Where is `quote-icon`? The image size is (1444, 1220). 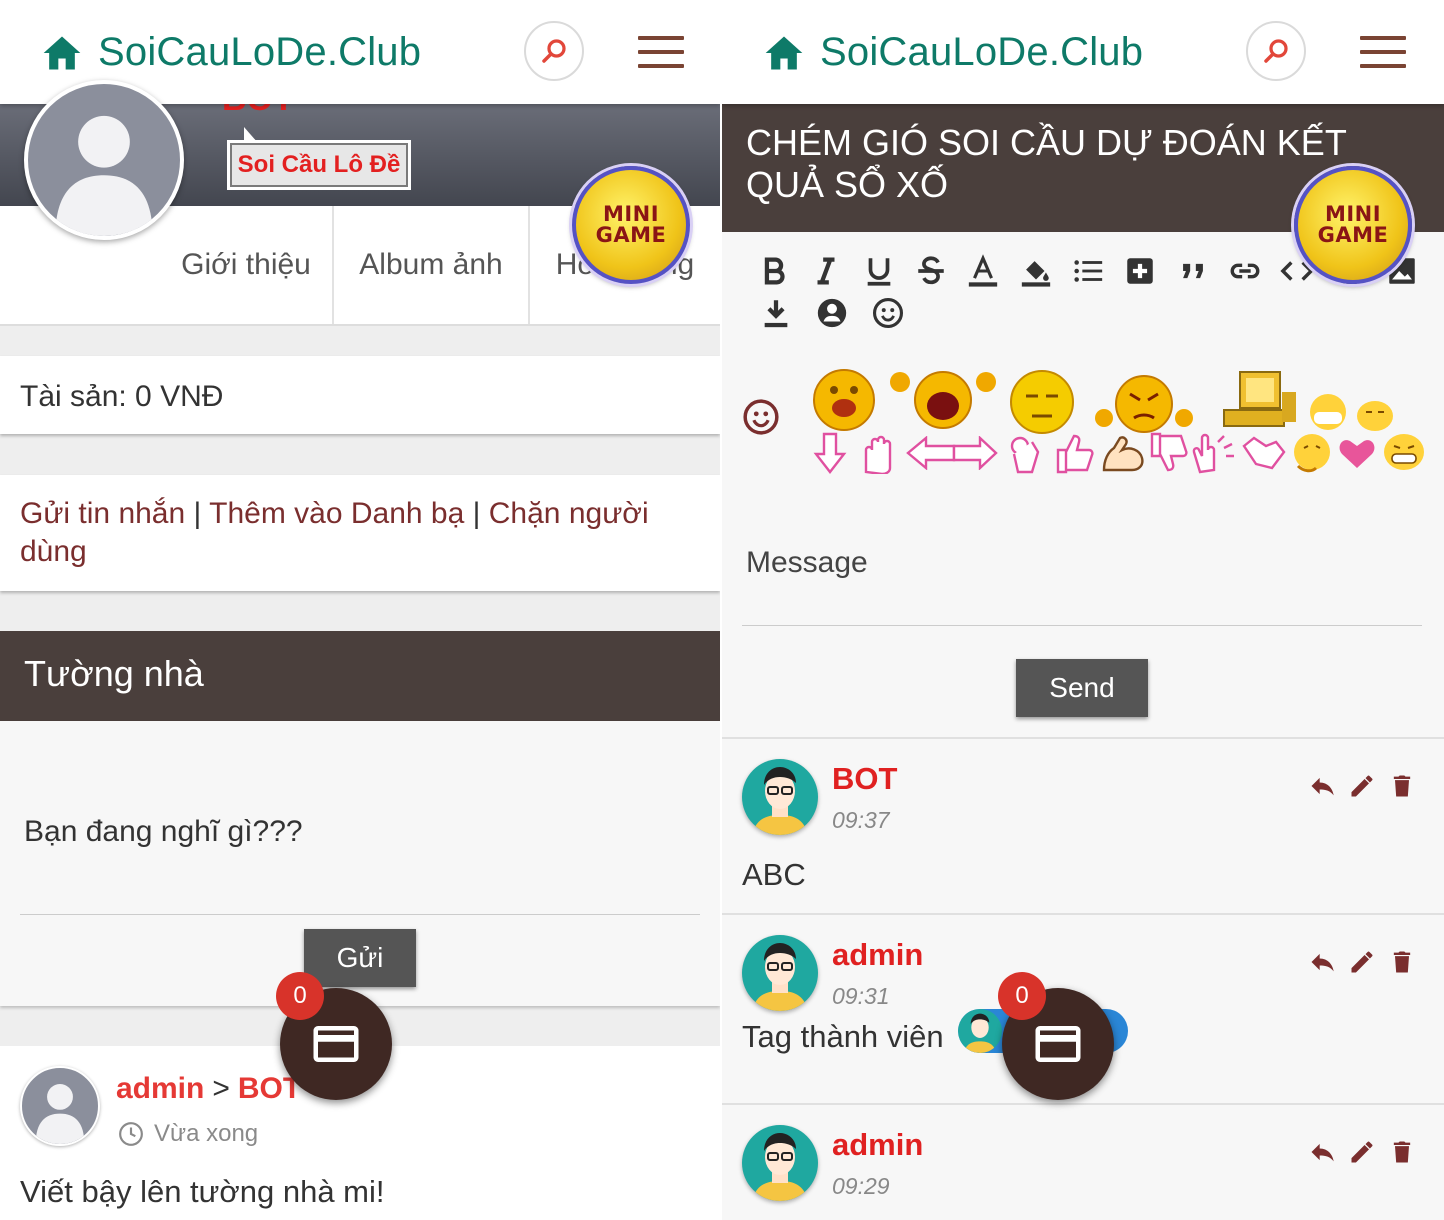
quote-icon is located at coordinates (1193, 271).